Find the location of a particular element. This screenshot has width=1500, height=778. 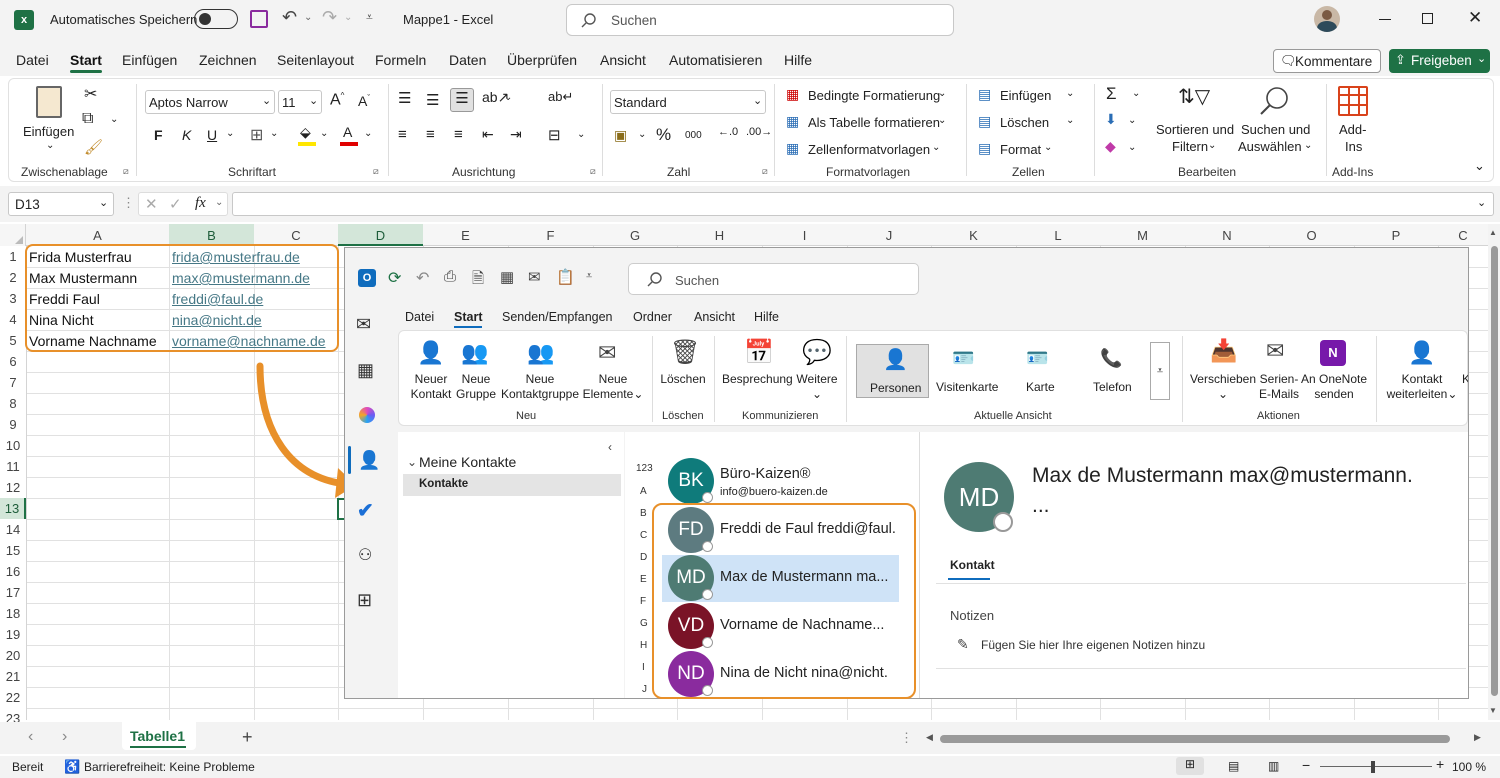

nav-groups-icon: ⚇ is located at coordinates (365, 555).